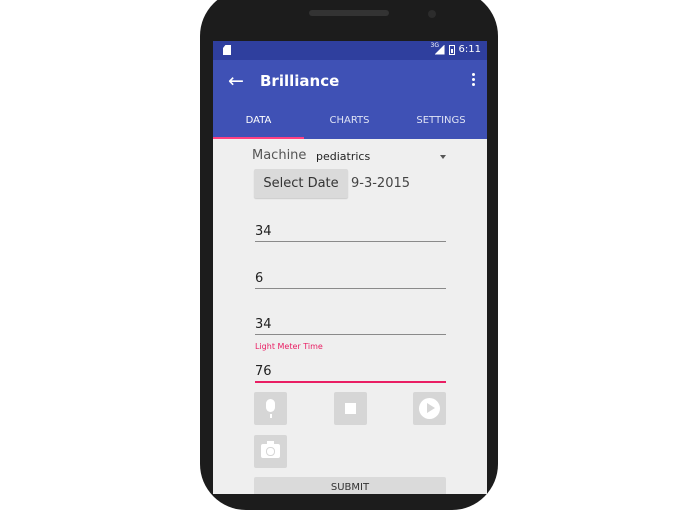  I want to click on arrow-back-icon: ←, so click(236, 81).